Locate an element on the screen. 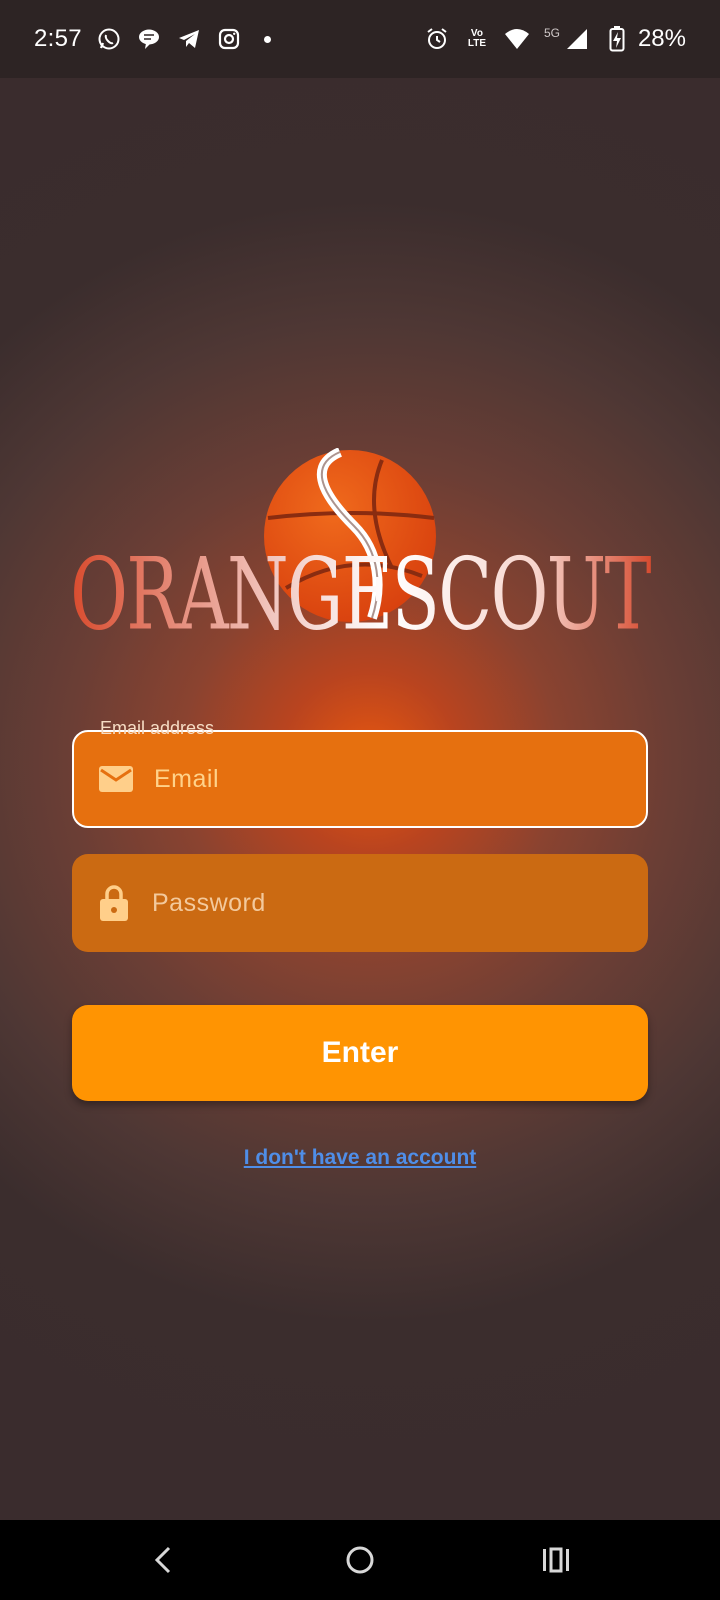  back-icon is located at coordinates (163, 1560).